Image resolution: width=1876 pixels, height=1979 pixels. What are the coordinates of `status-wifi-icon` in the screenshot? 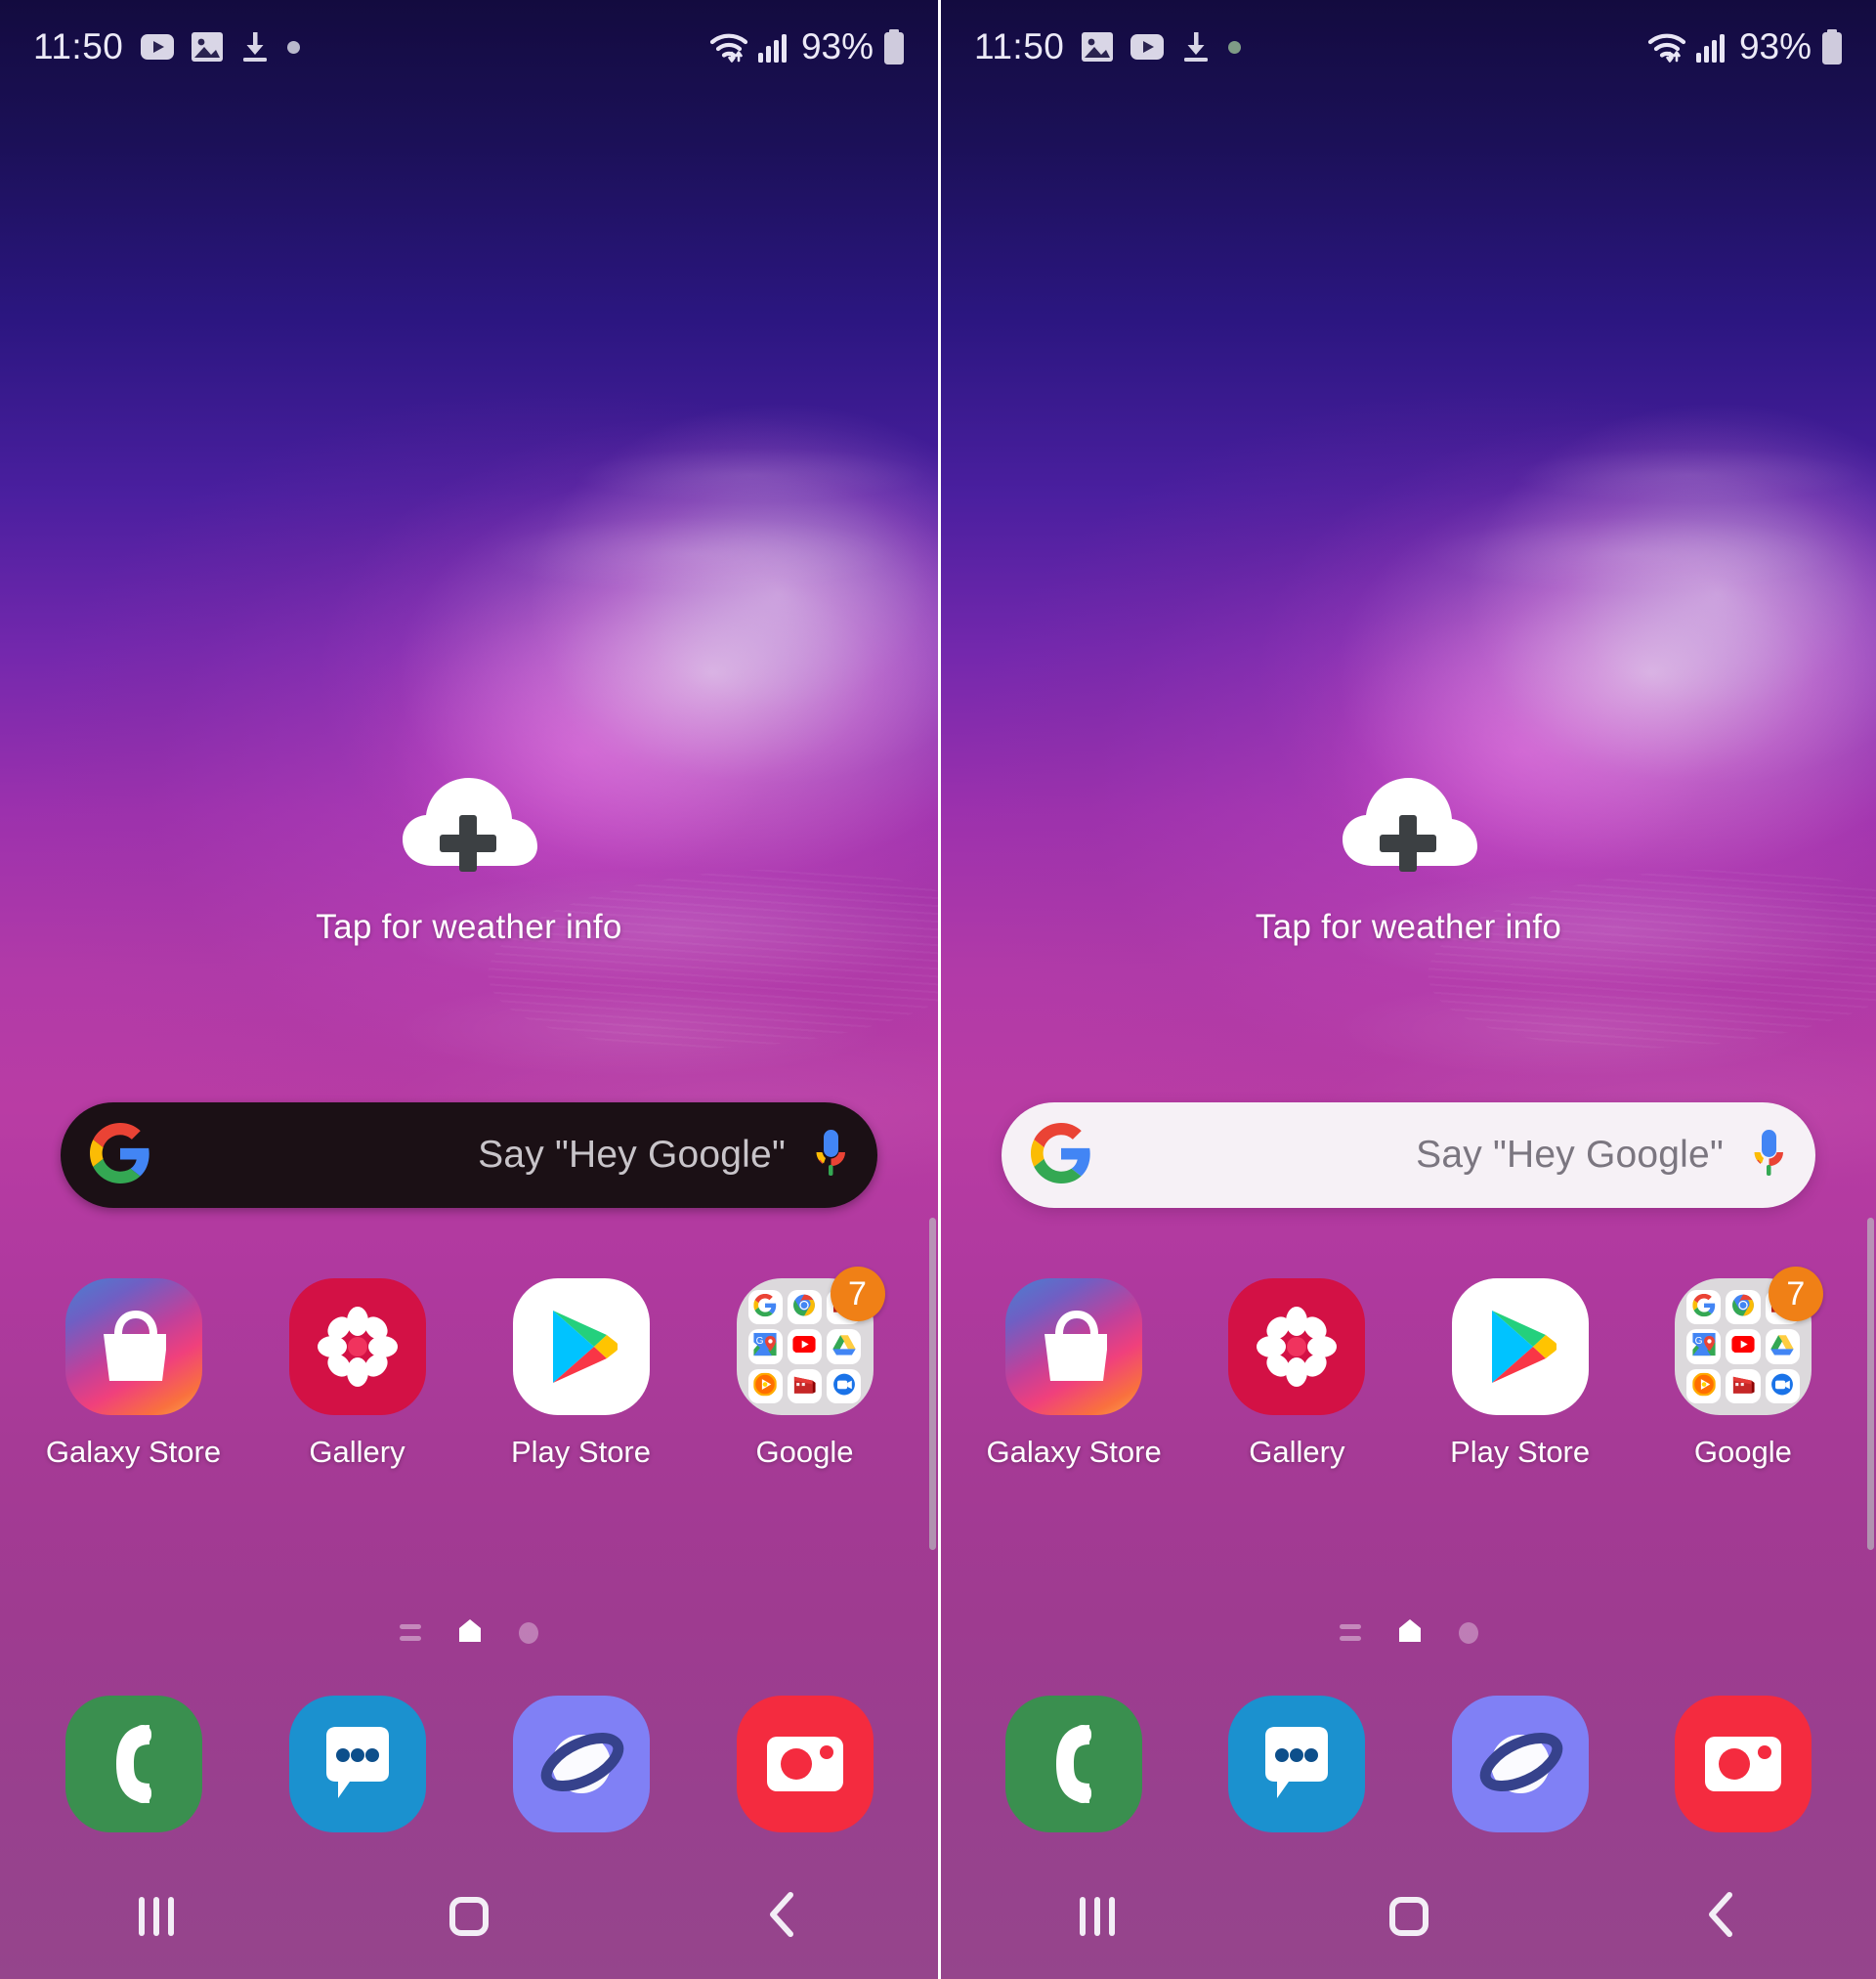 It's located at (1666, 47).